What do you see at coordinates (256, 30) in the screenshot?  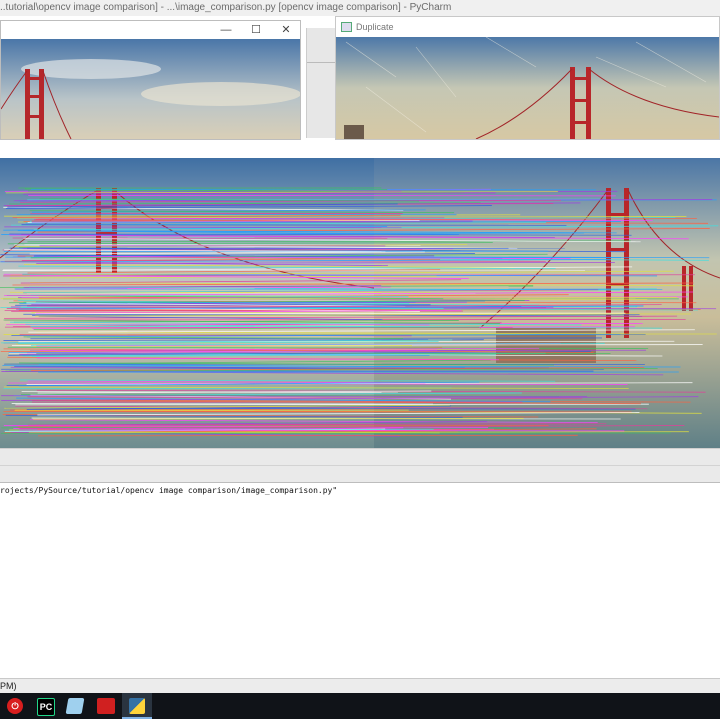 I see `maximize-button: ☐` at bounding box center [256, 30].